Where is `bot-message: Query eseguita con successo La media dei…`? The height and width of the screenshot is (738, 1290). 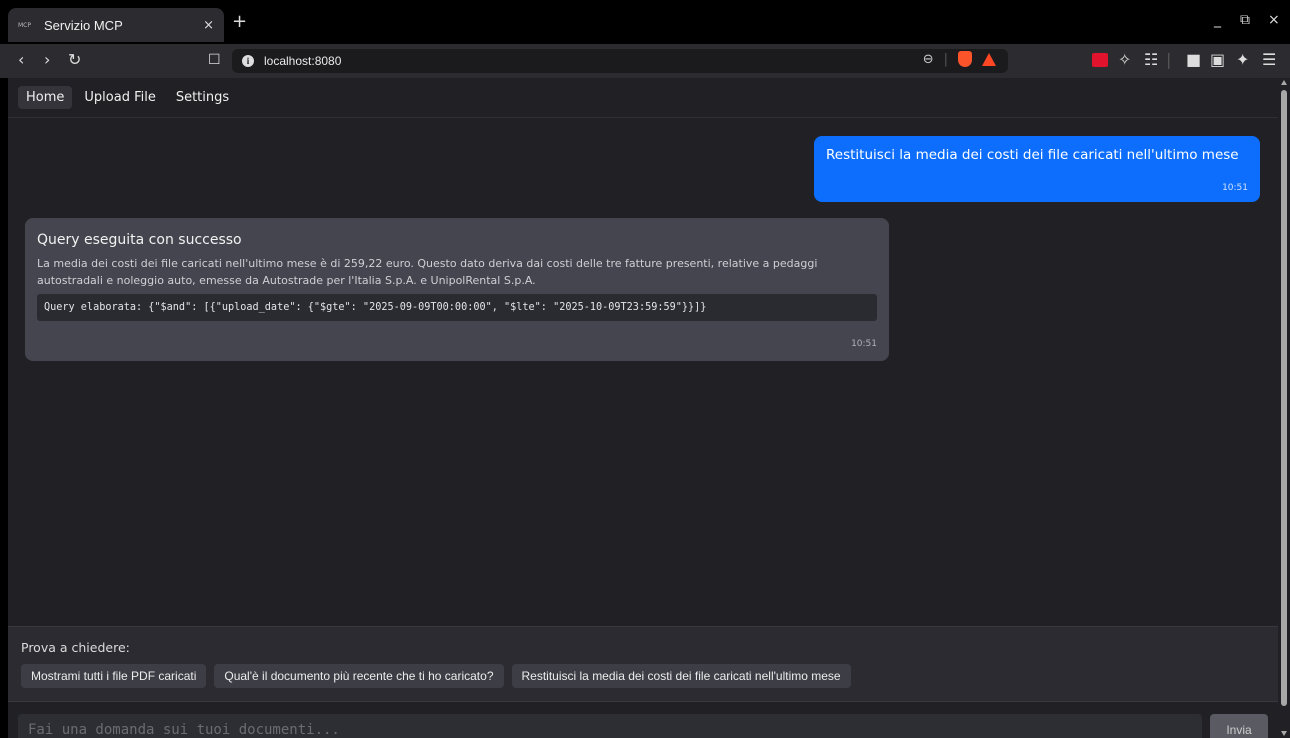 bot-message: Query eseguita con successo La media dei… is located at coordinates (457, 289).